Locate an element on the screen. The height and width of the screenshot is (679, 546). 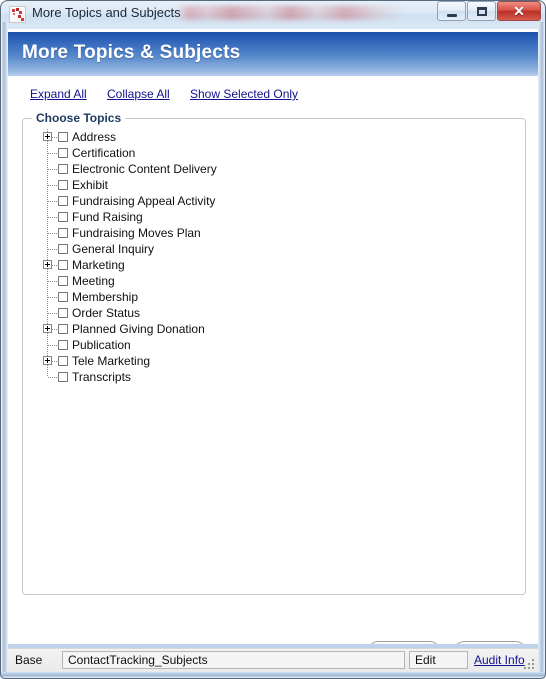
tree-node-label: Marketing is located at coordinates (98, 265).